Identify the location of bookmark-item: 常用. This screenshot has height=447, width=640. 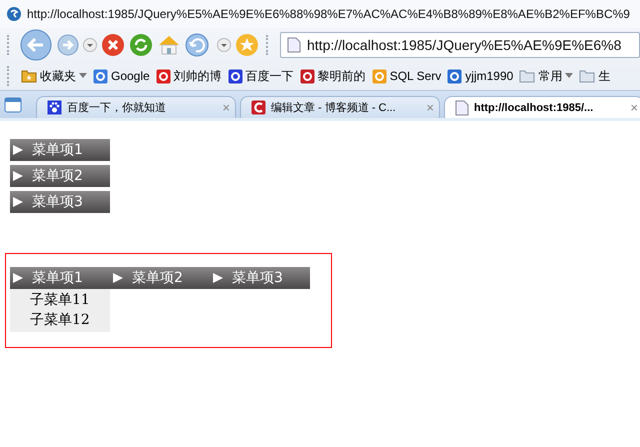
(546, 76).